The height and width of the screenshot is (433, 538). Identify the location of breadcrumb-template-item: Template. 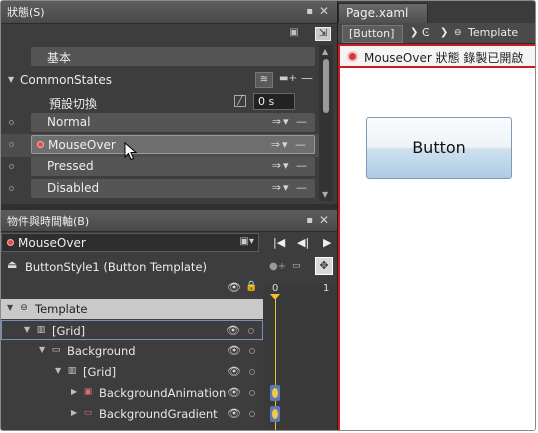
(493, 33).